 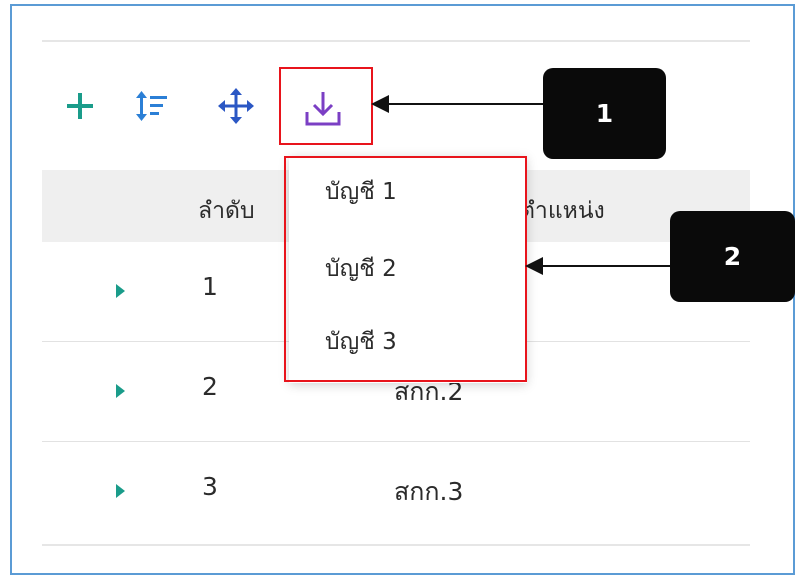 What do you see at coordinates (405, 269) in the screenshot?
I see `highlight-dropdown` at bounding box center [405, 269].